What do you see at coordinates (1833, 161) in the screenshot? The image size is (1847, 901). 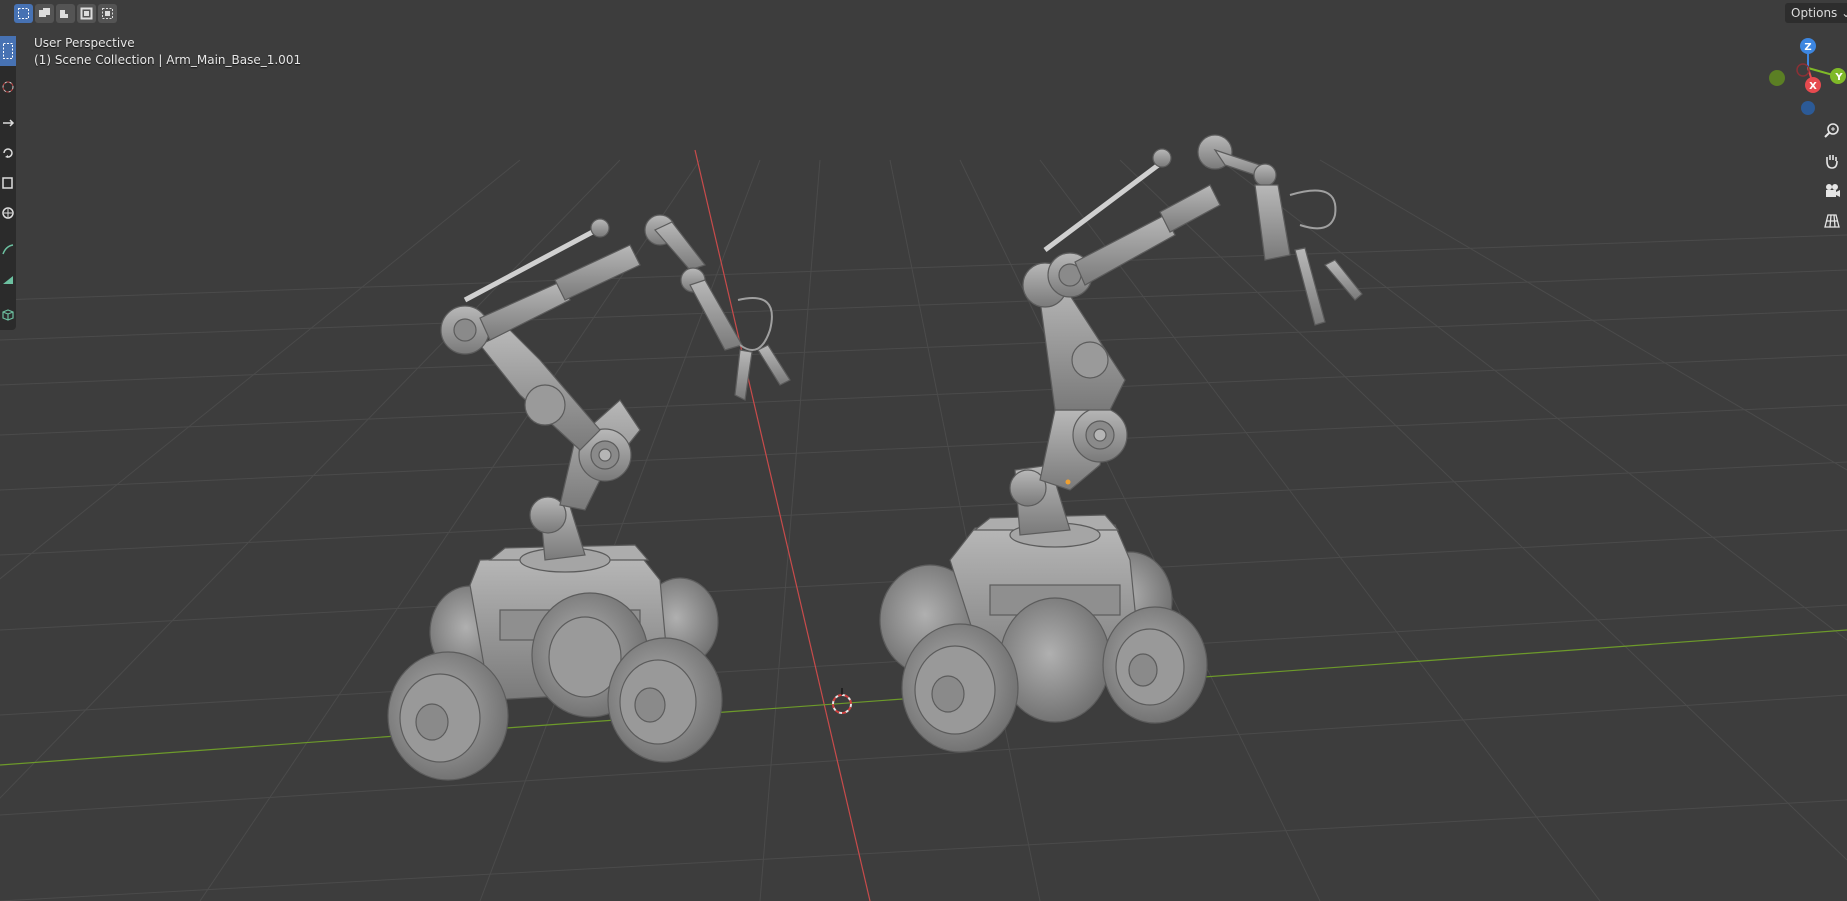 I see `pan-hand-icon` at bounding box center [1833, 161].